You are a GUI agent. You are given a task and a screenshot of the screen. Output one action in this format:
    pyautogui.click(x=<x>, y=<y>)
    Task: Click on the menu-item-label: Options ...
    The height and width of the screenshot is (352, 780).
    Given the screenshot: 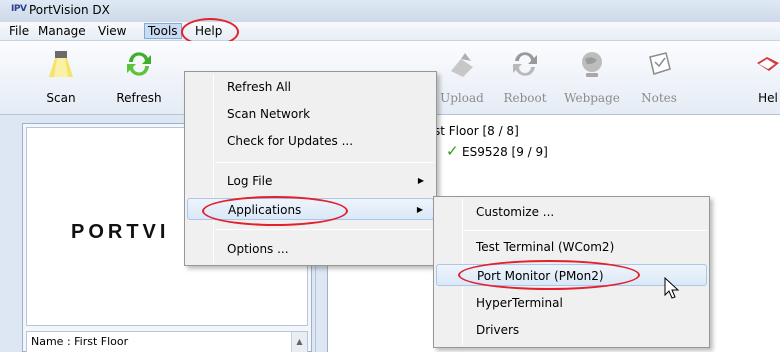 What is the action you would take?
    pyautogui.click(x=258, y=249)
    